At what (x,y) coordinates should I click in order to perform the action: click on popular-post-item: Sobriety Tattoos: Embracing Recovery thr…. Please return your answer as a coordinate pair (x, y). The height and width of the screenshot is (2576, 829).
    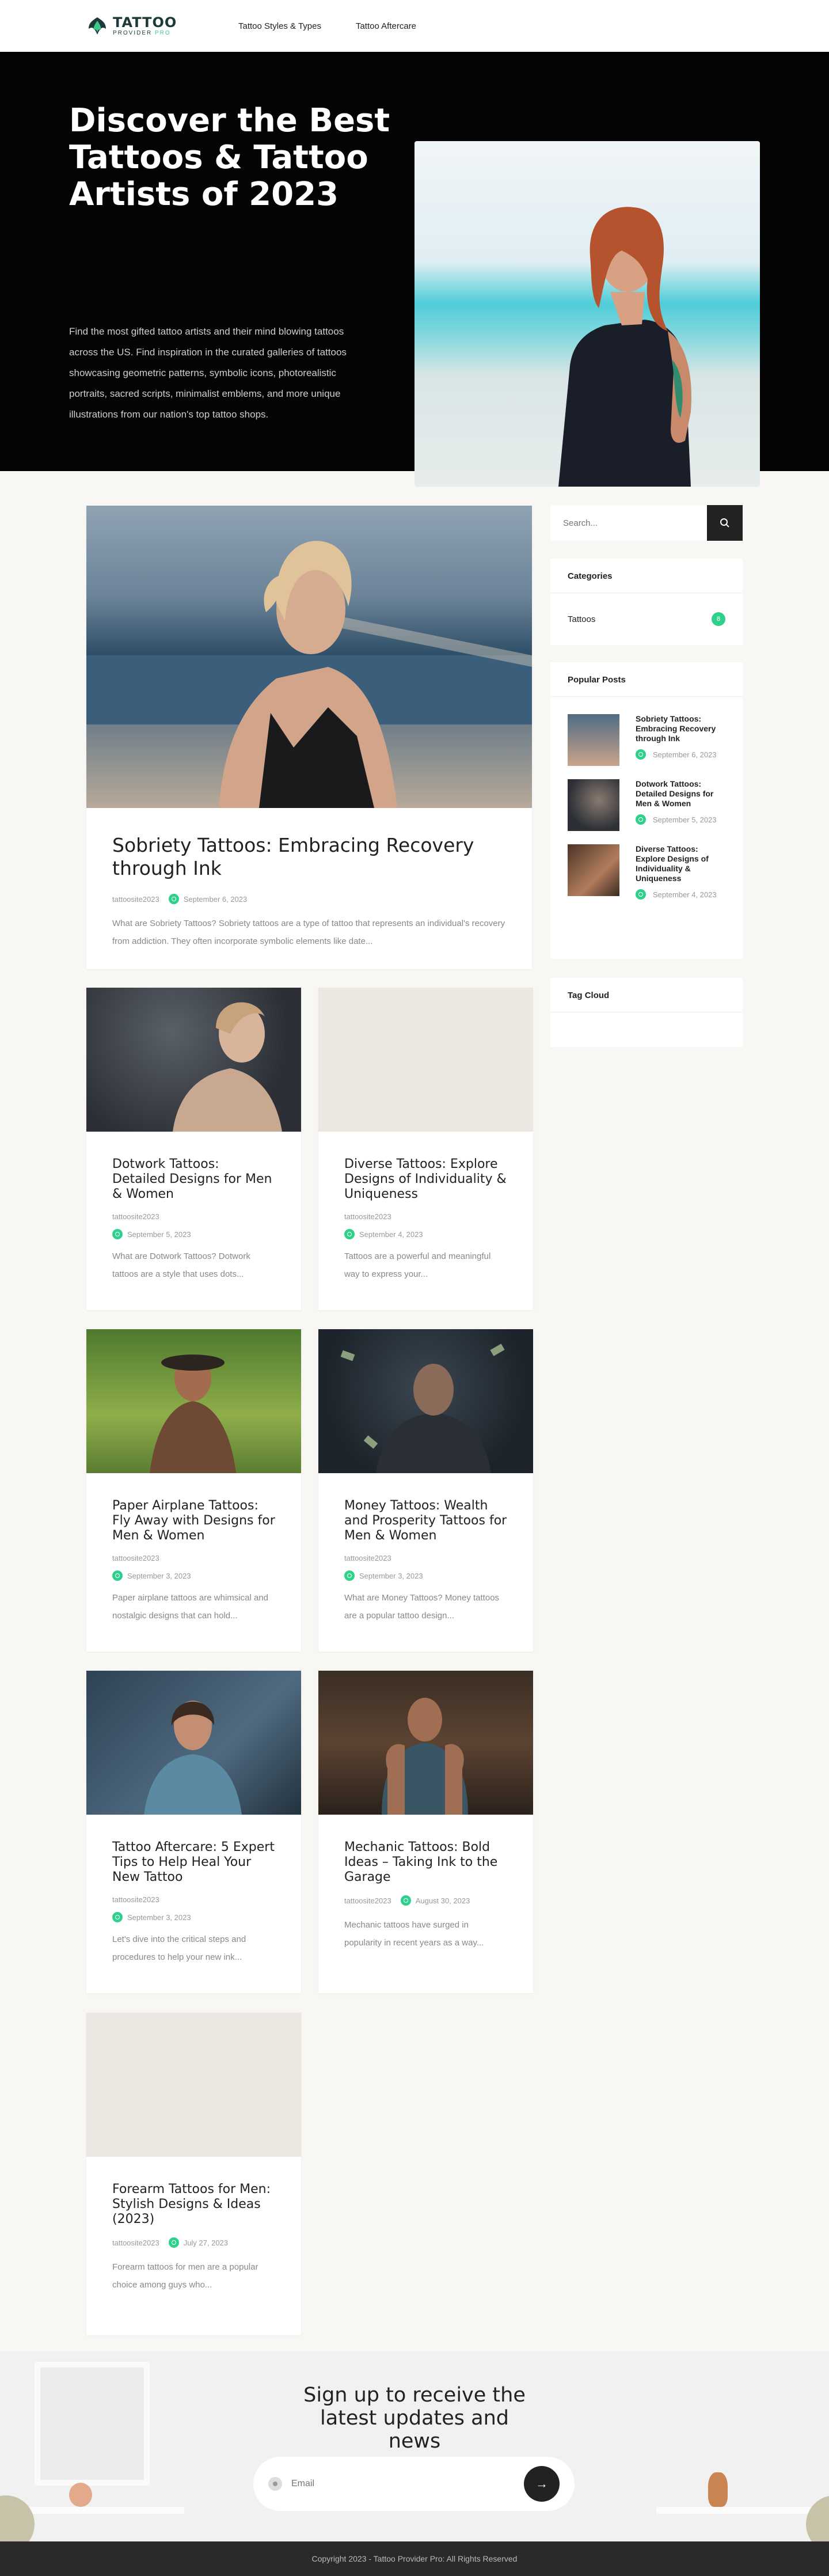
    Looking at the image, I should click on (646, 740).